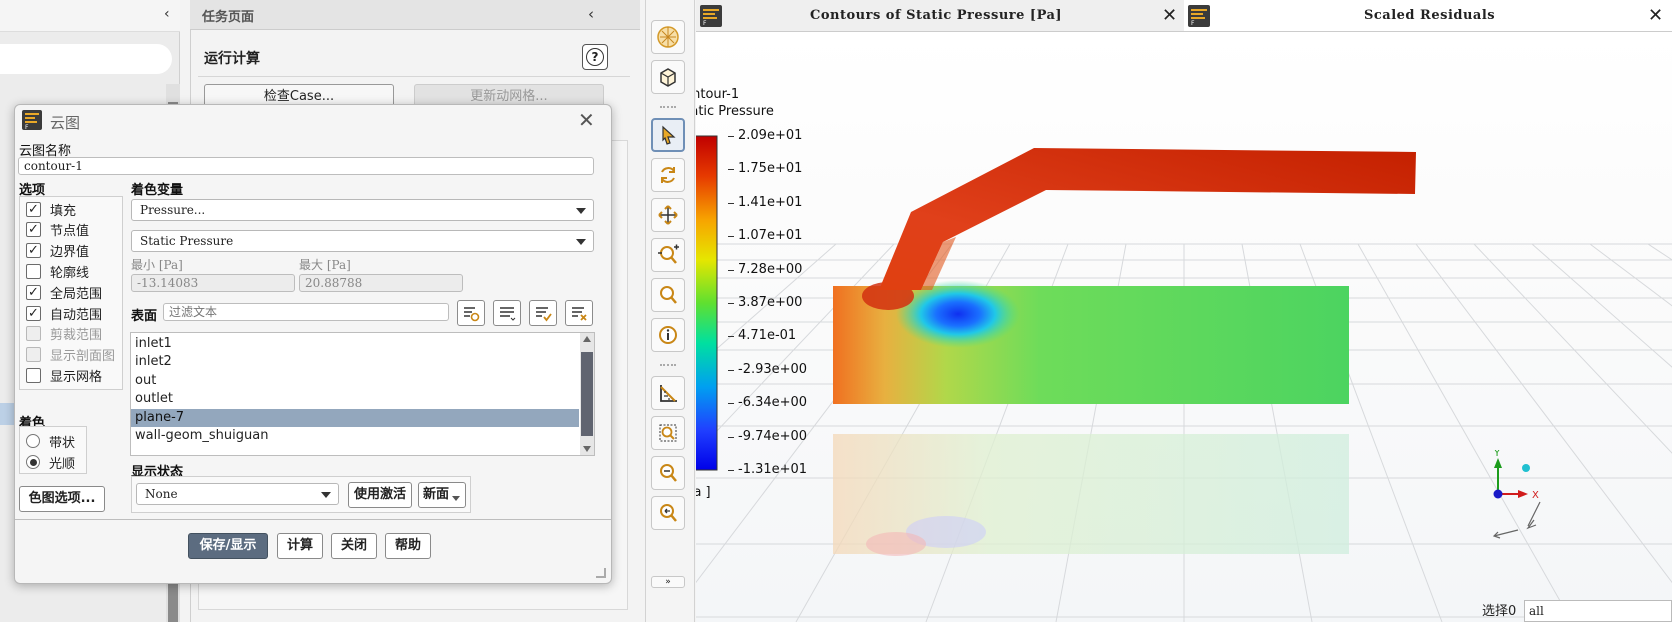  Describe the element at coordinates (770, 302) in the screenshot. I see `legend-tick-label: 3.87e+00` at that location.